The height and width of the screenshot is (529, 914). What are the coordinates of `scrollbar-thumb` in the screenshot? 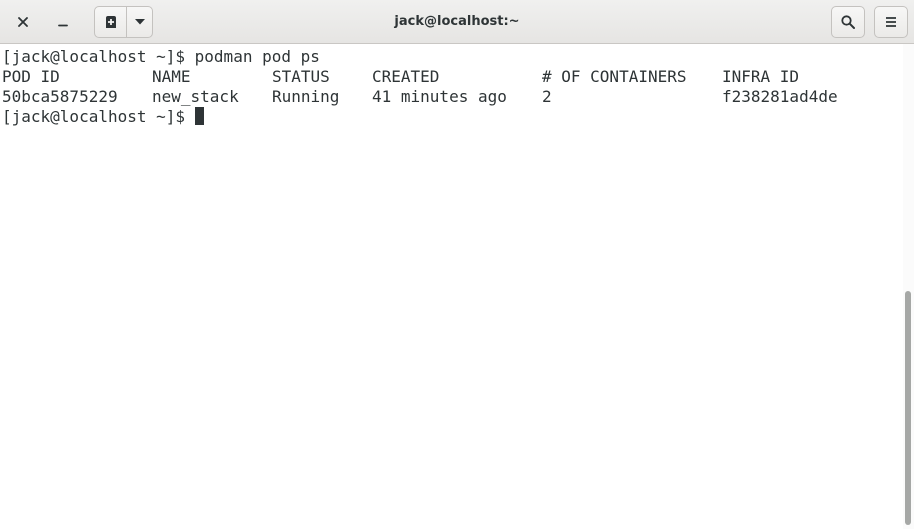 It's located at (908, 408).